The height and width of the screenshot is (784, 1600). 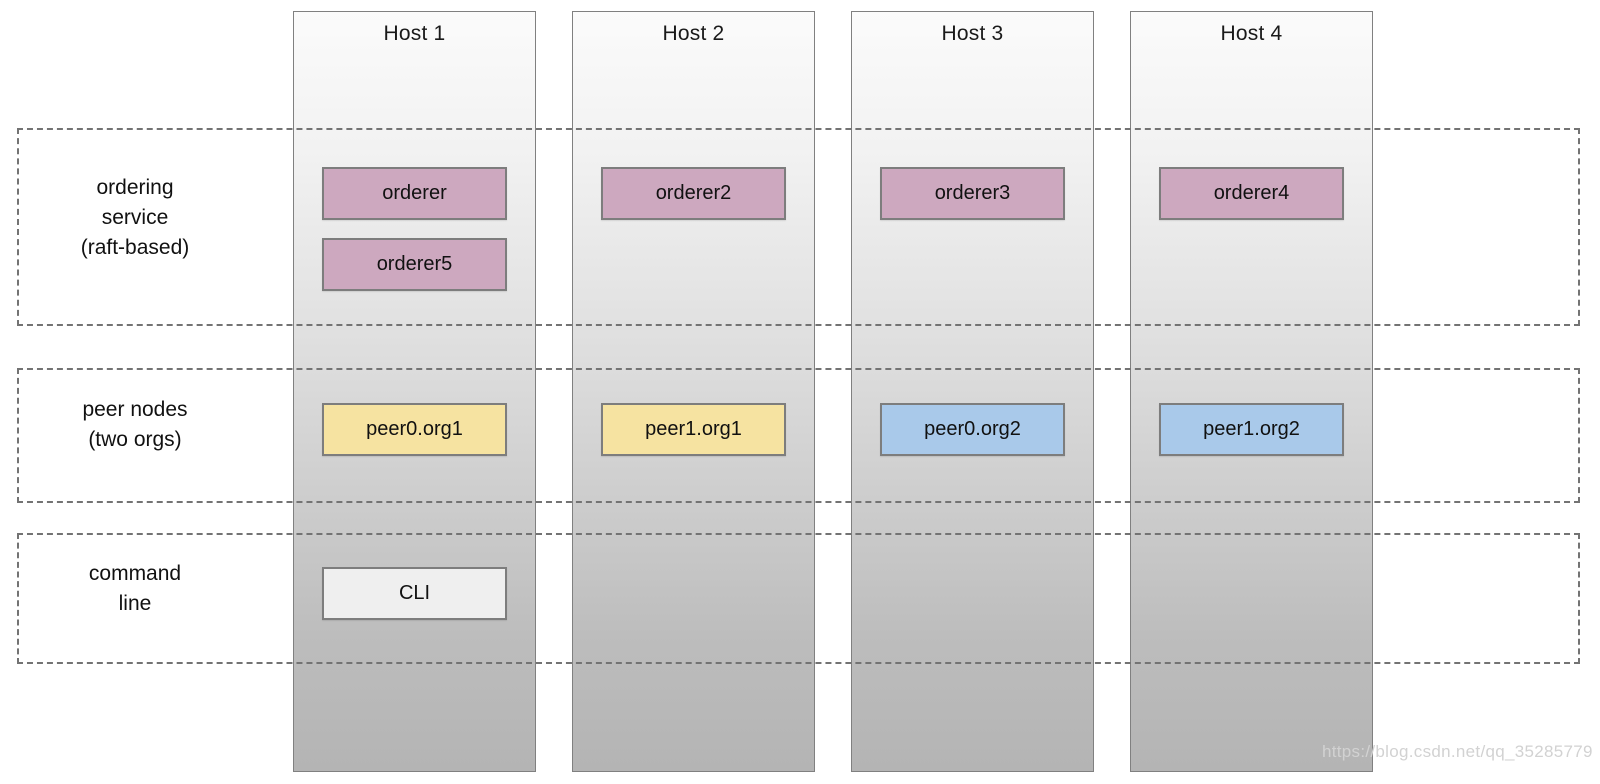 I want to click on host-title-2: Host 2, so click(x=693, y=33).